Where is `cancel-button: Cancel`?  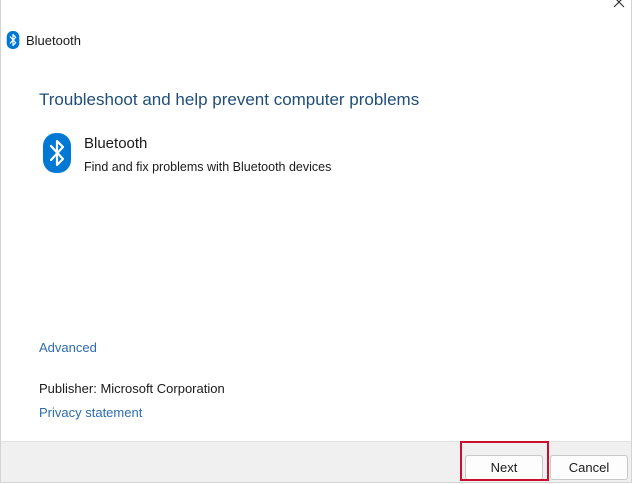 cancel-button: Cancel is located at coordinates (589, 467).